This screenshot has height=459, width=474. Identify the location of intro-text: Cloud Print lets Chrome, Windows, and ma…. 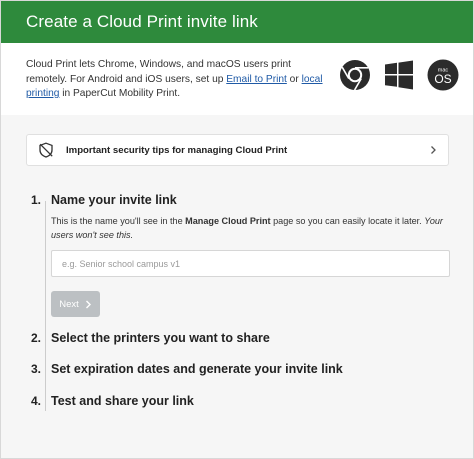
(176, 80).